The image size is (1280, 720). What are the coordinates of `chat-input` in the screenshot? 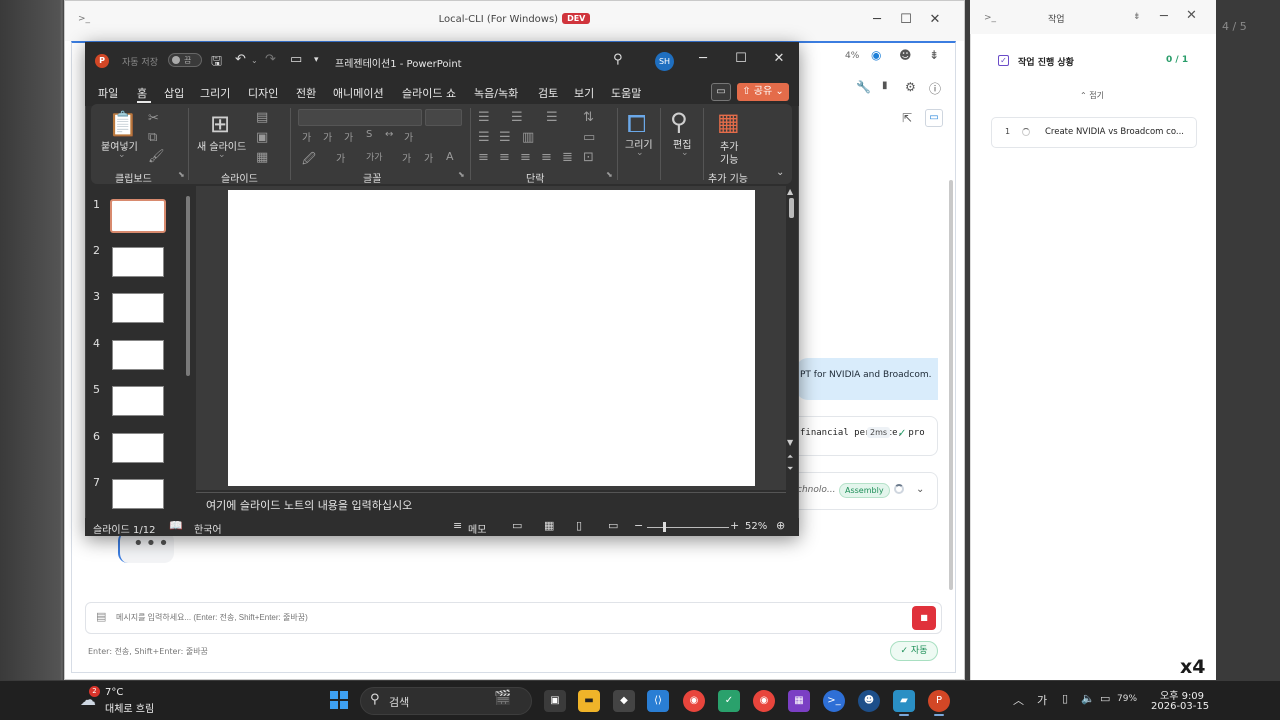 It's located at (501, 617).